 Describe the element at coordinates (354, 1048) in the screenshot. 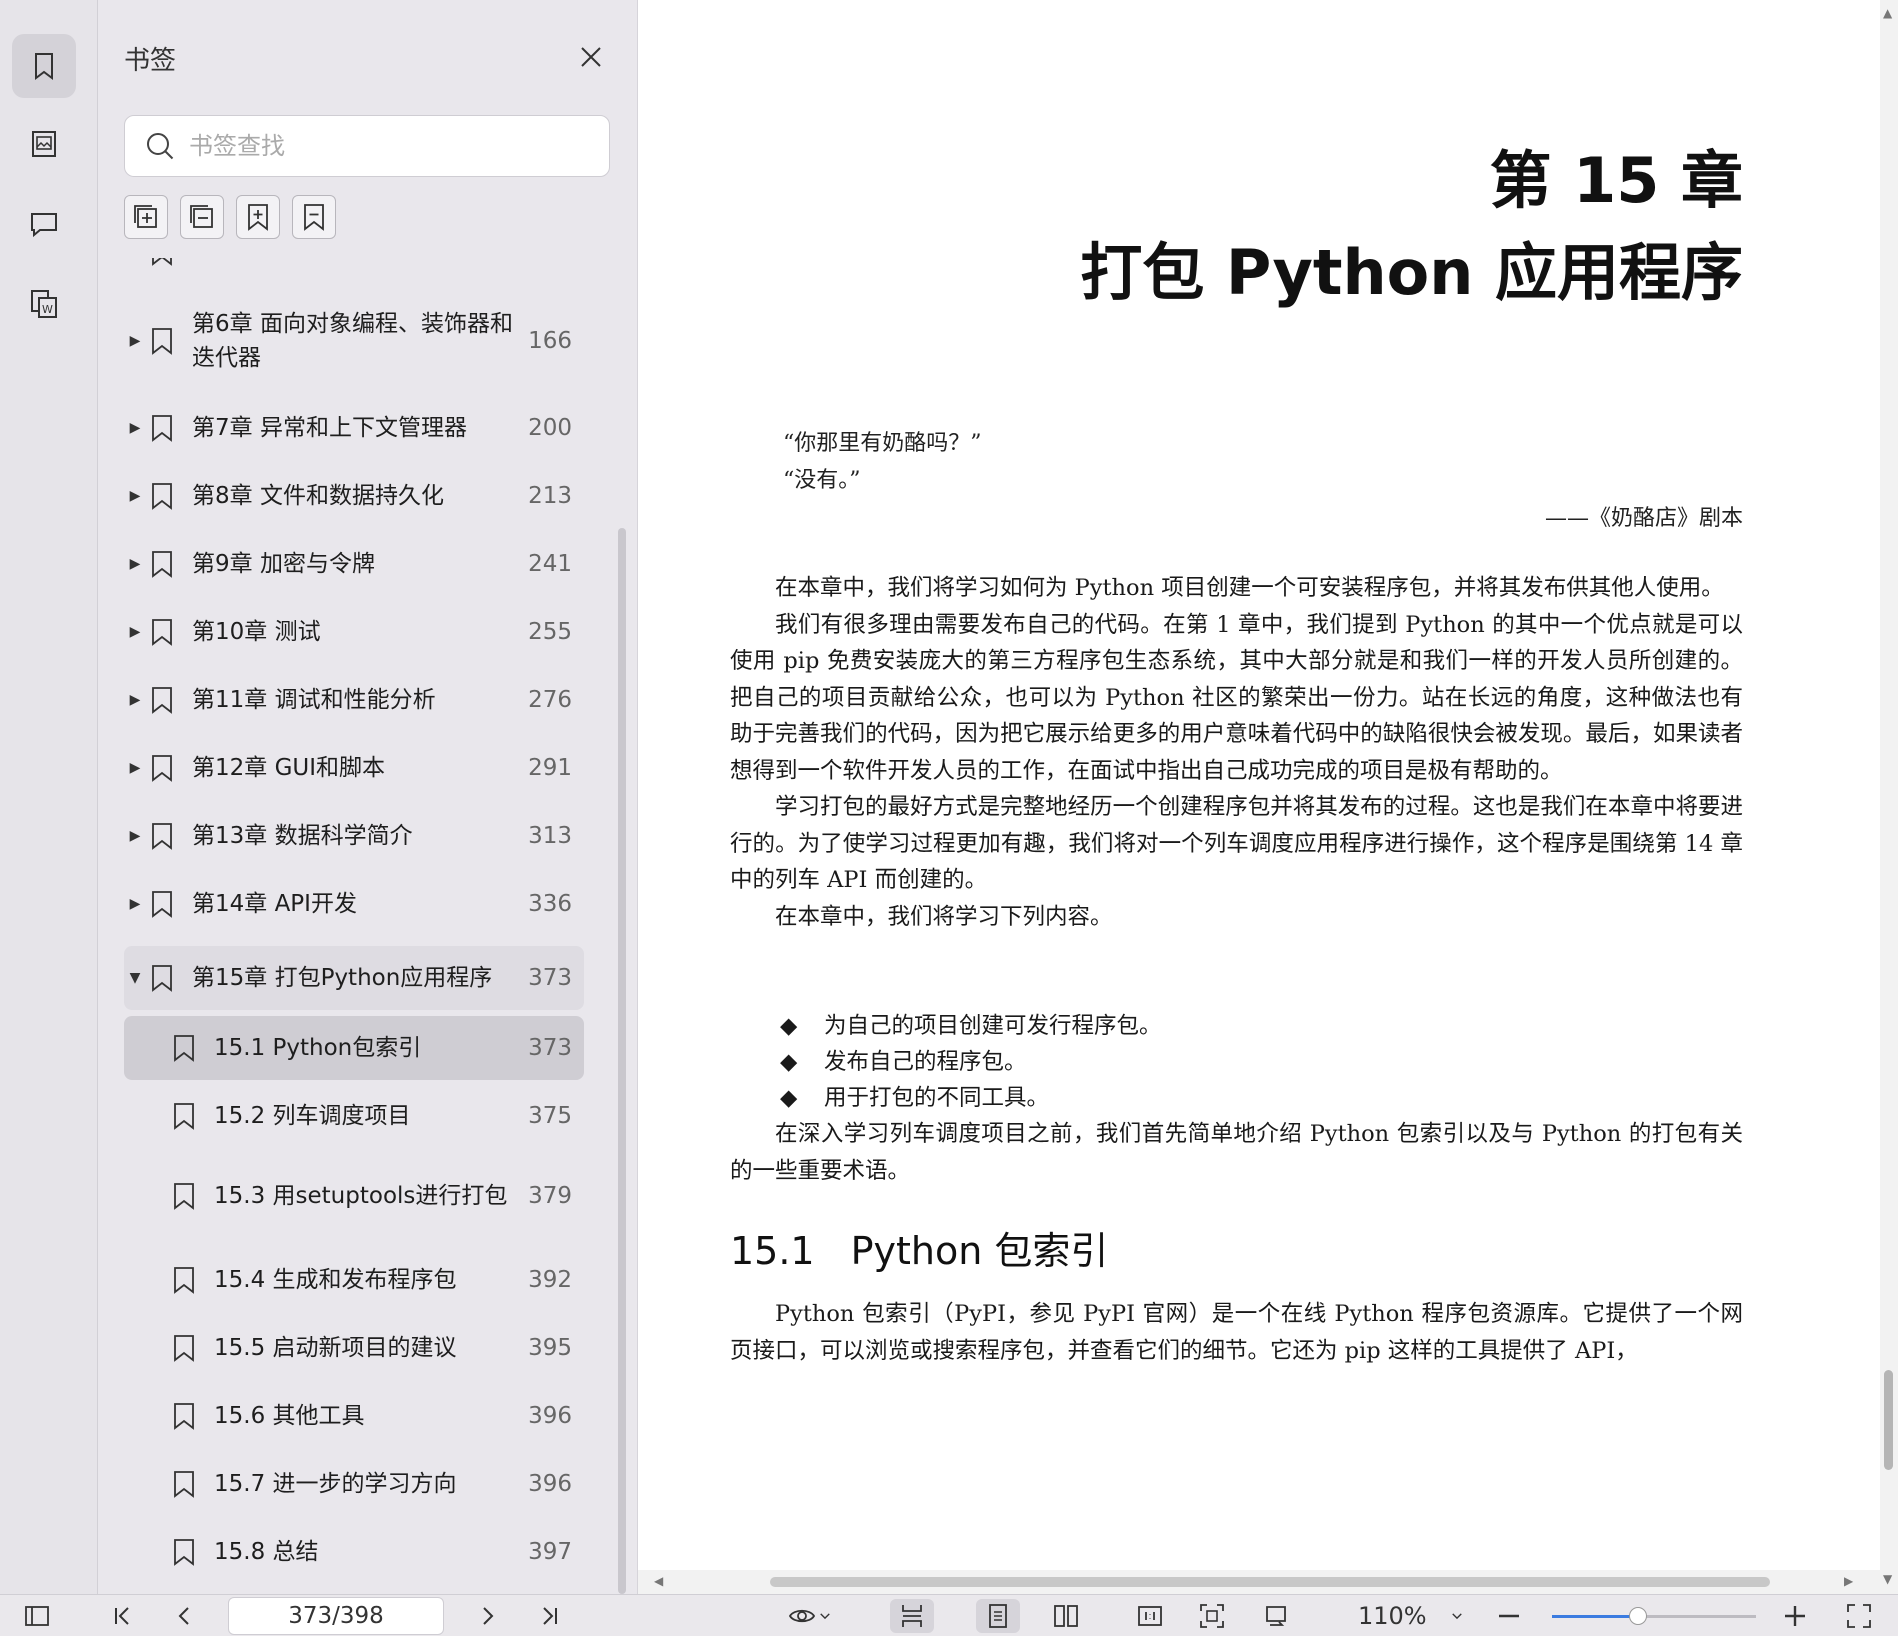

I see `bookmark-subitem-15-1: 15.1 Python包索引 373` at that location.